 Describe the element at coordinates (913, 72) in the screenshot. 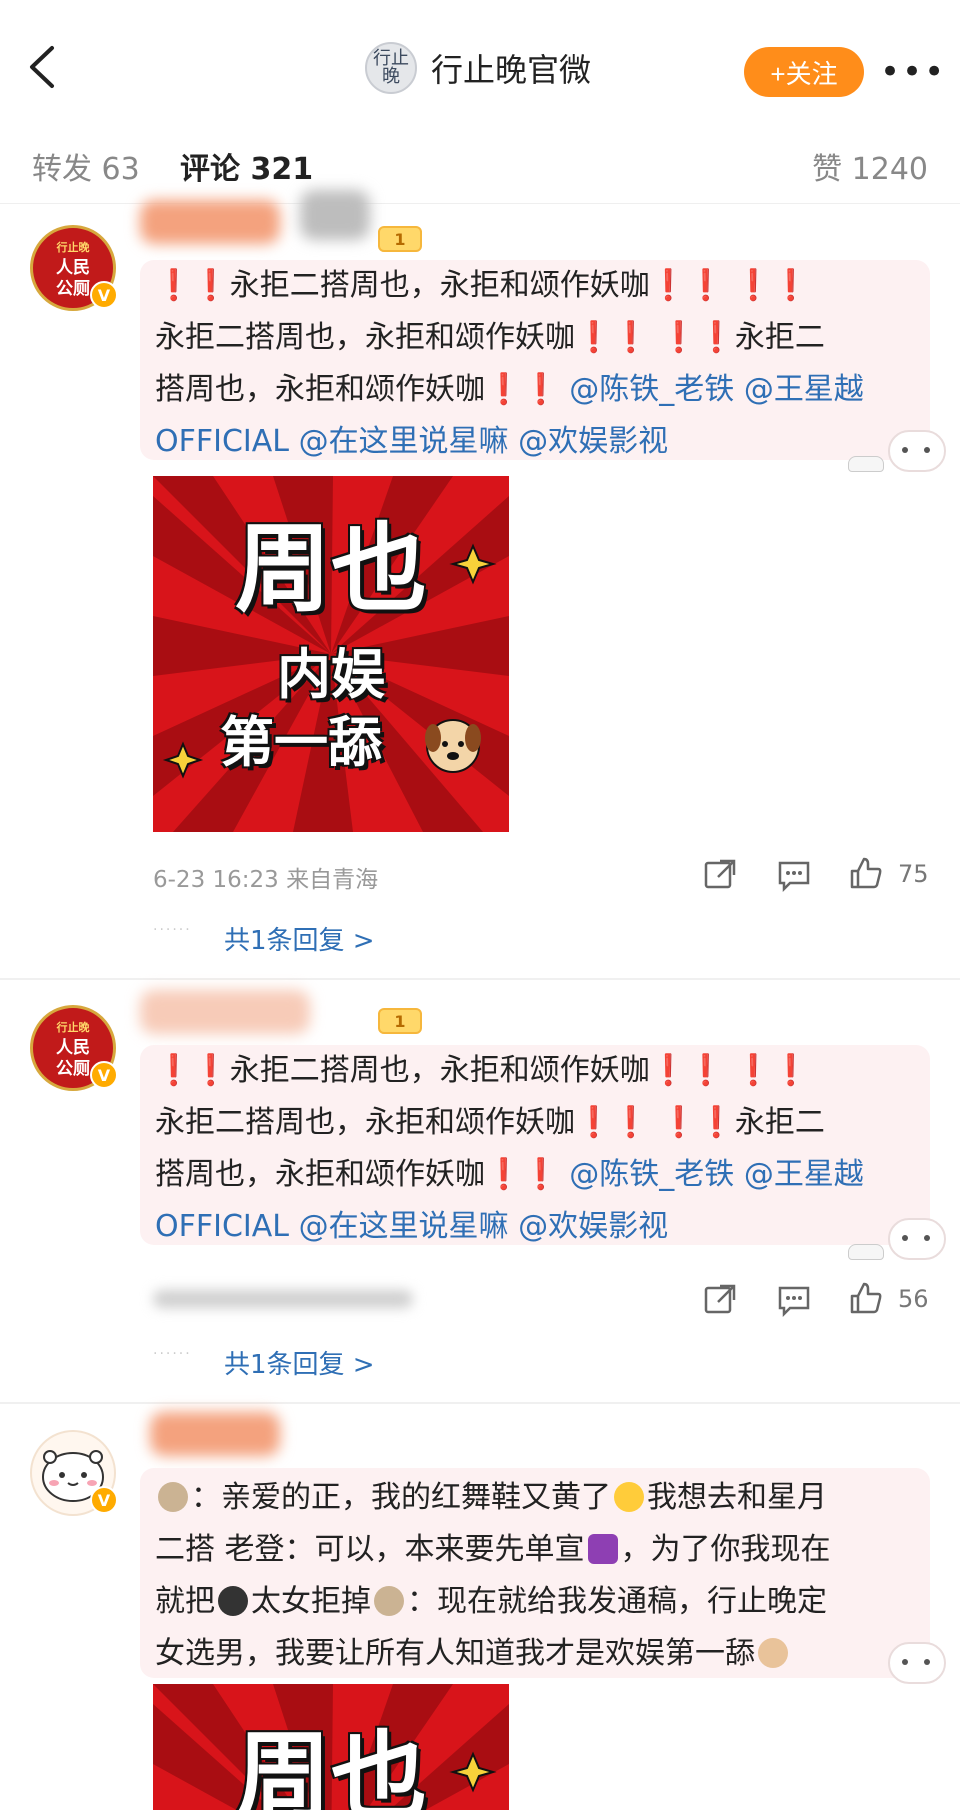

I see `more-dots-icon: •••` at that location.